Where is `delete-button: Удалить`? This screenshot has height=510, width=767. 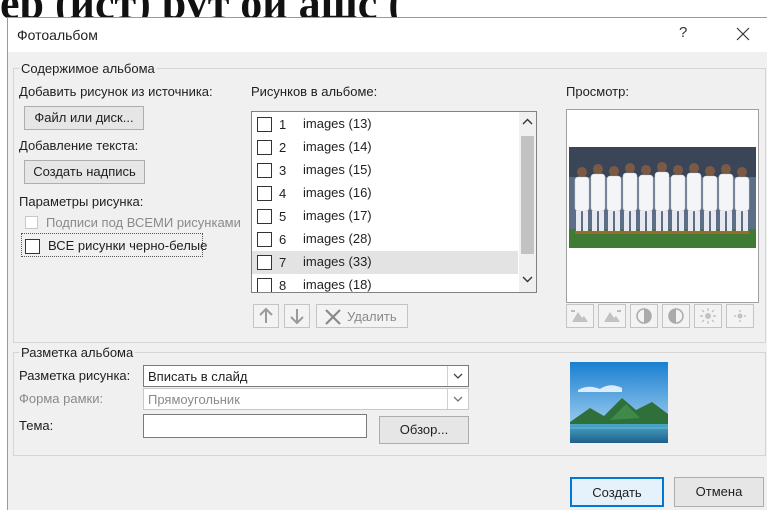 delete-button: Удалить is located at coordinates (362, 316).